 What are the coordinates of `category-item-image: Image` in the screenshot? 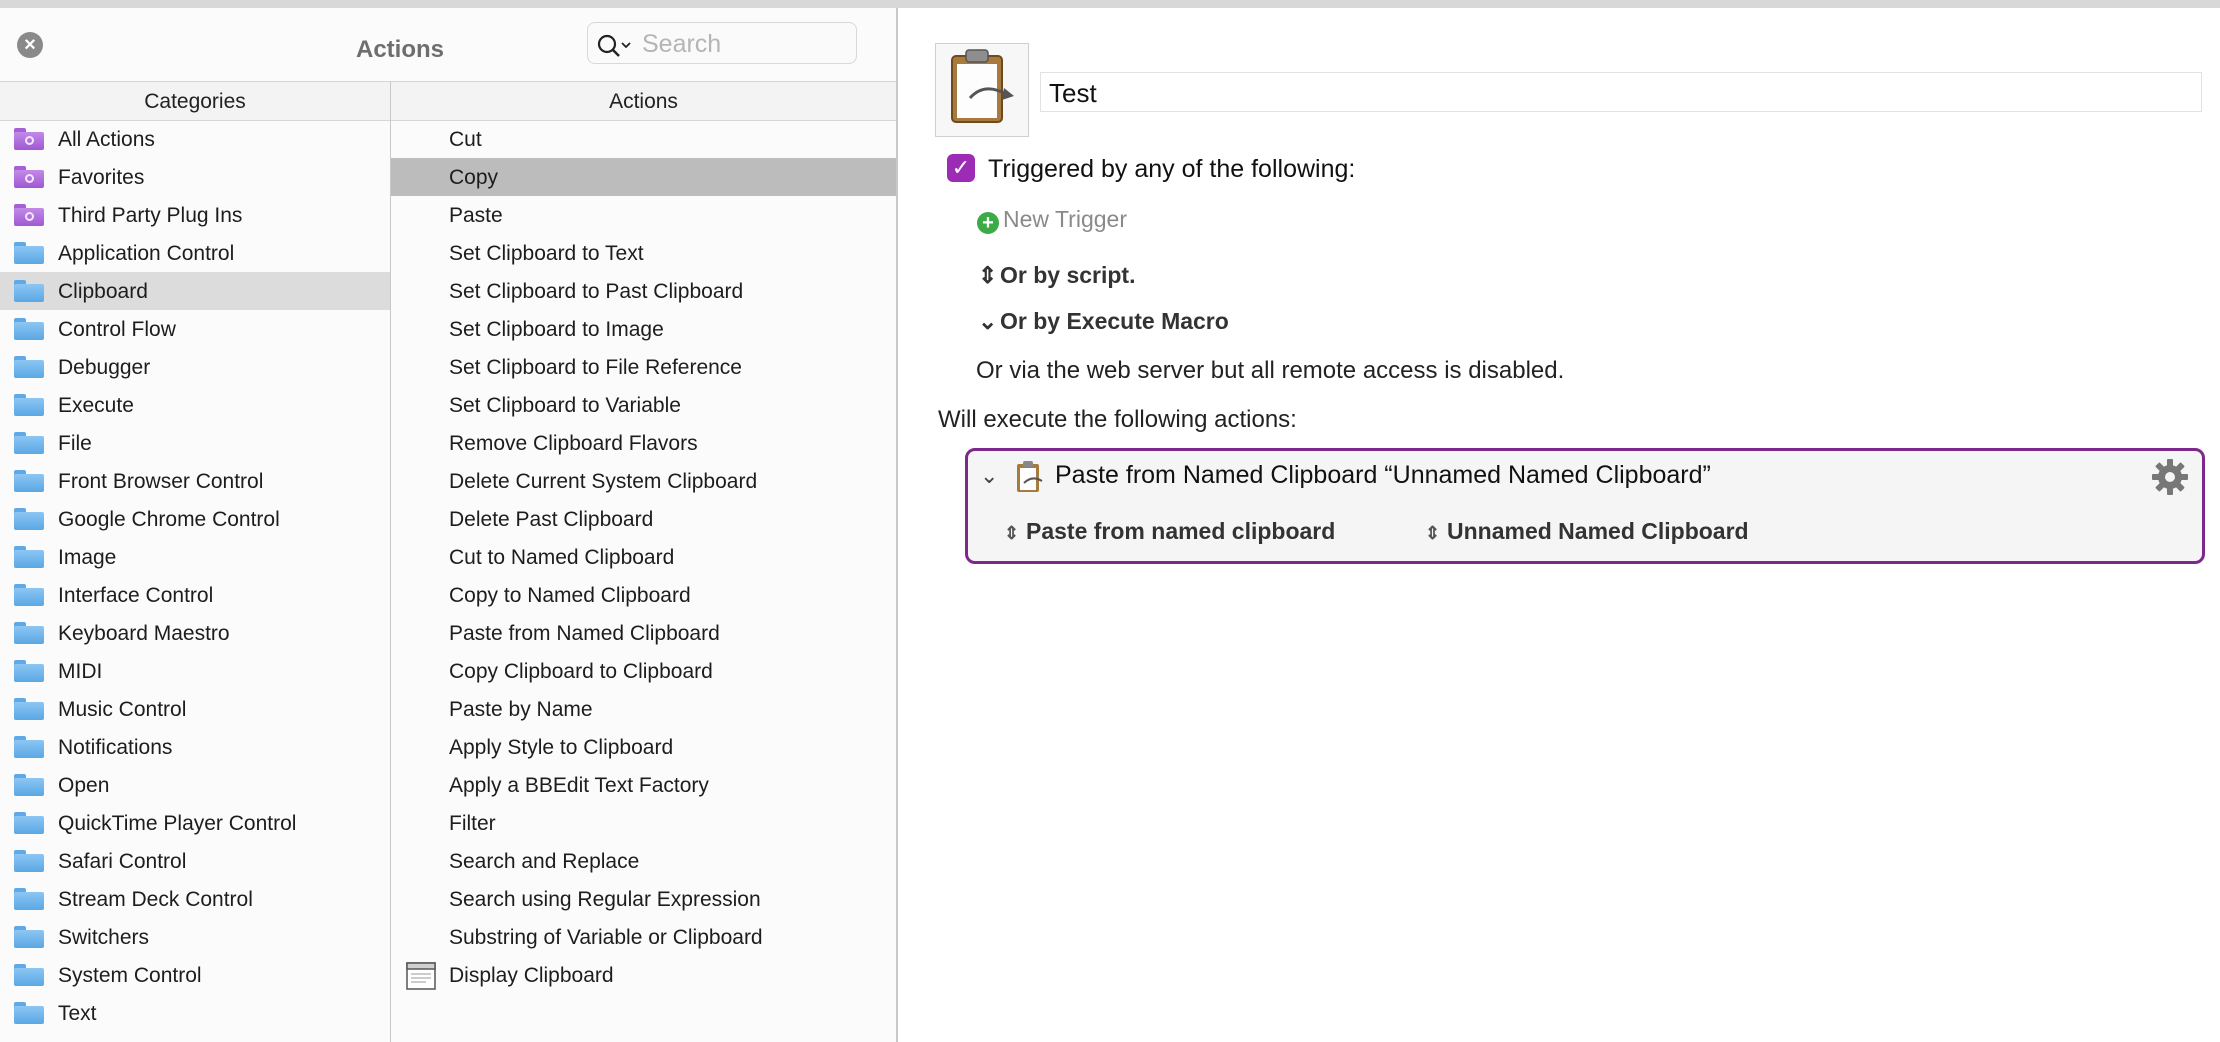 It's located at (195, 557).